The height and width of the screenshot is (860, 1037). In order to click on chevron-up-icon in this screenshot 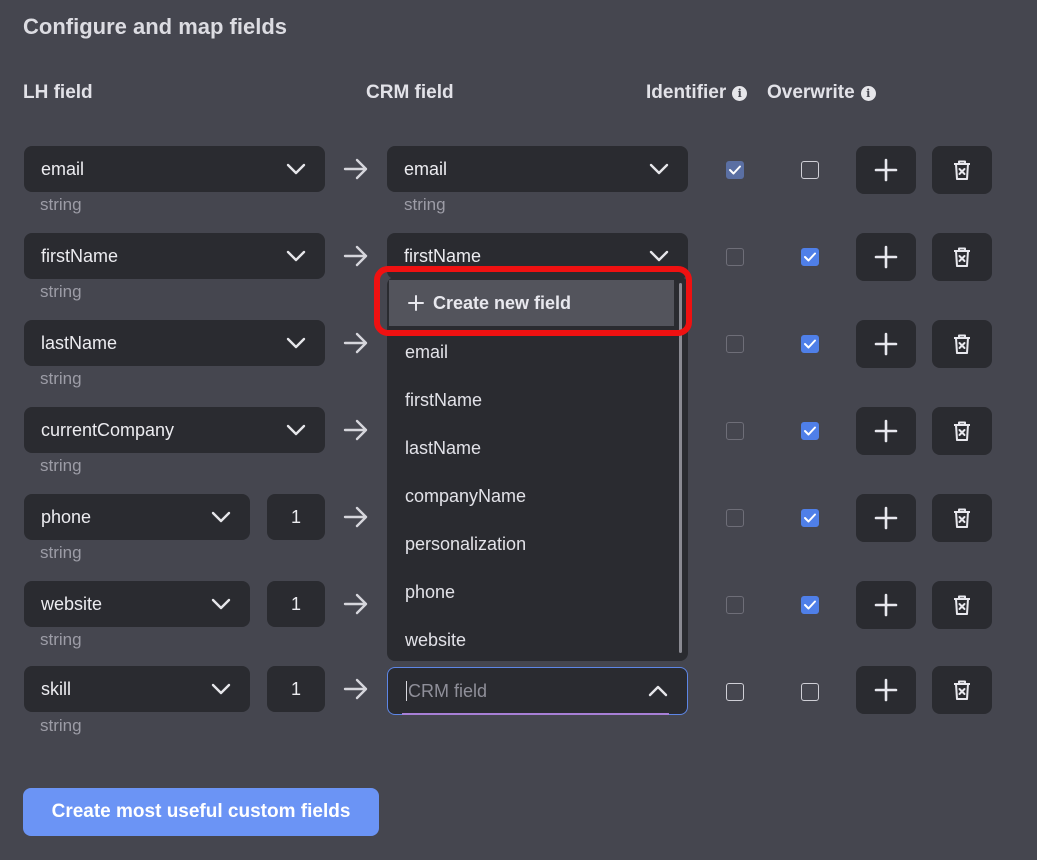, I will do `click(658, 691)`.